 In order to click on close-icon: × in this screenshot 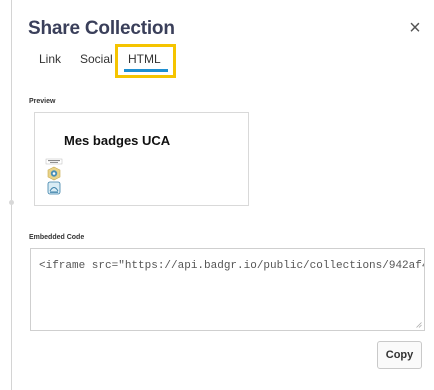, I will do `click(415, 28)`.